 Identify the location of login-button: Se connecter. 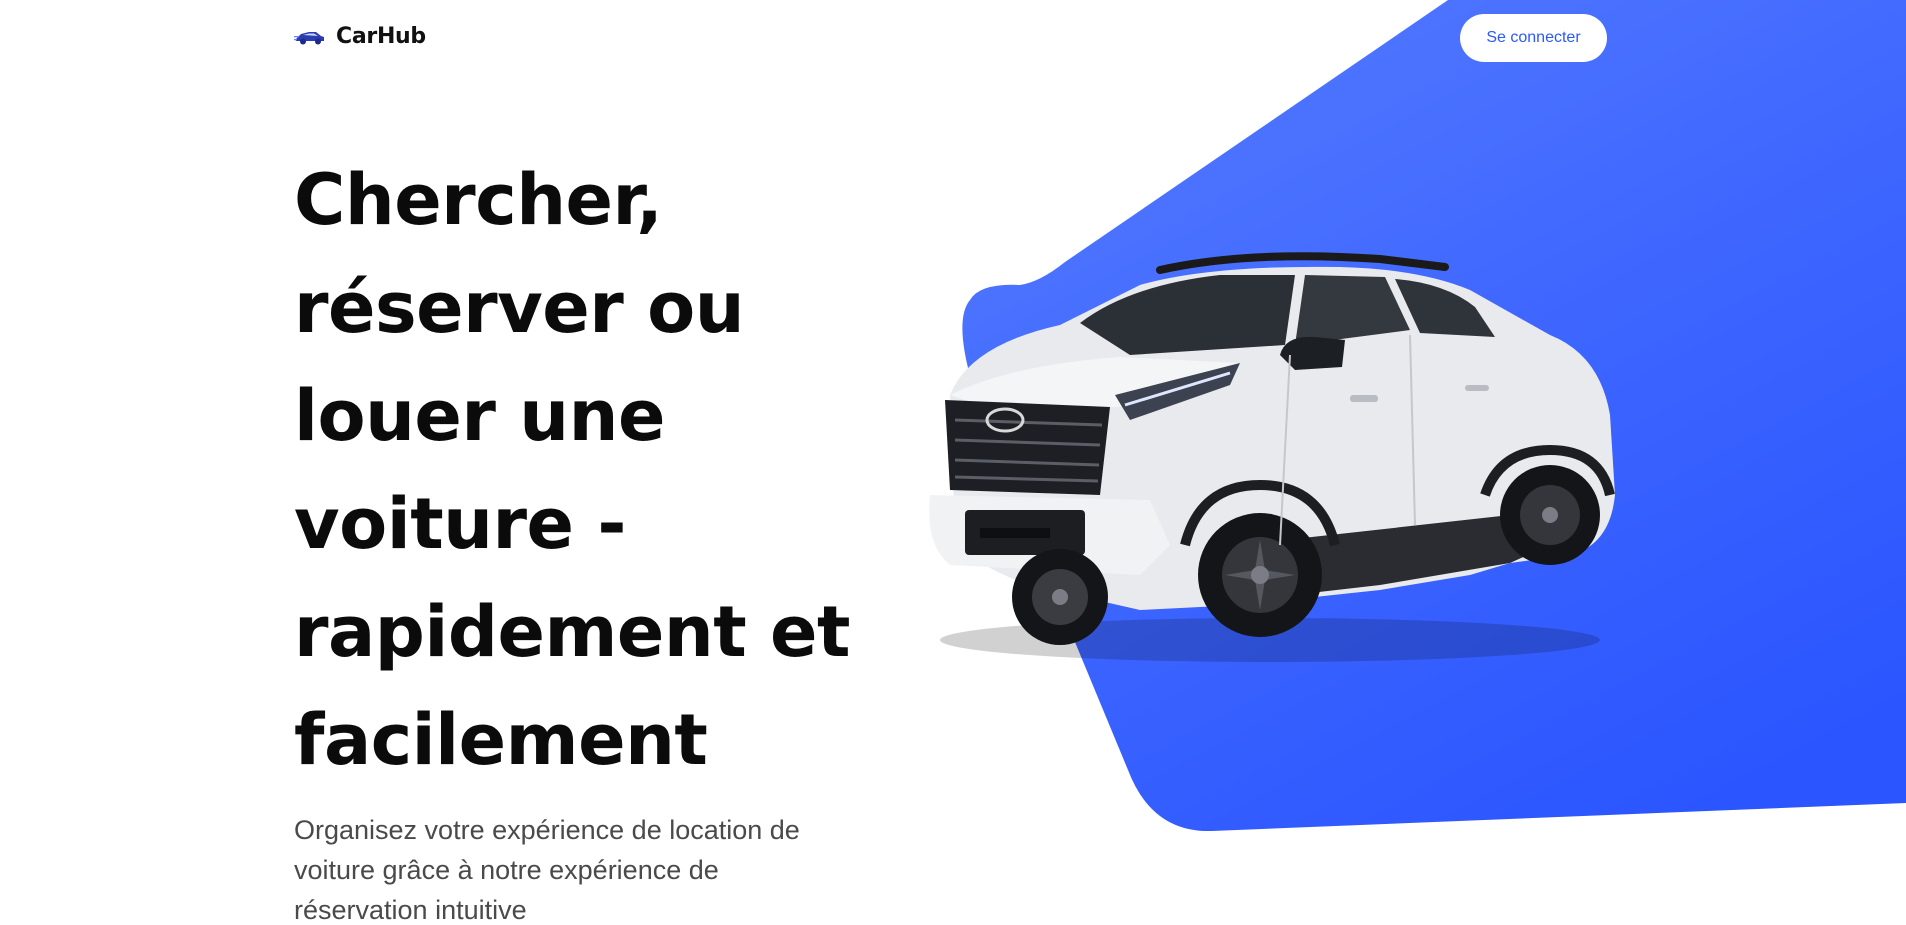
(1533, 38).